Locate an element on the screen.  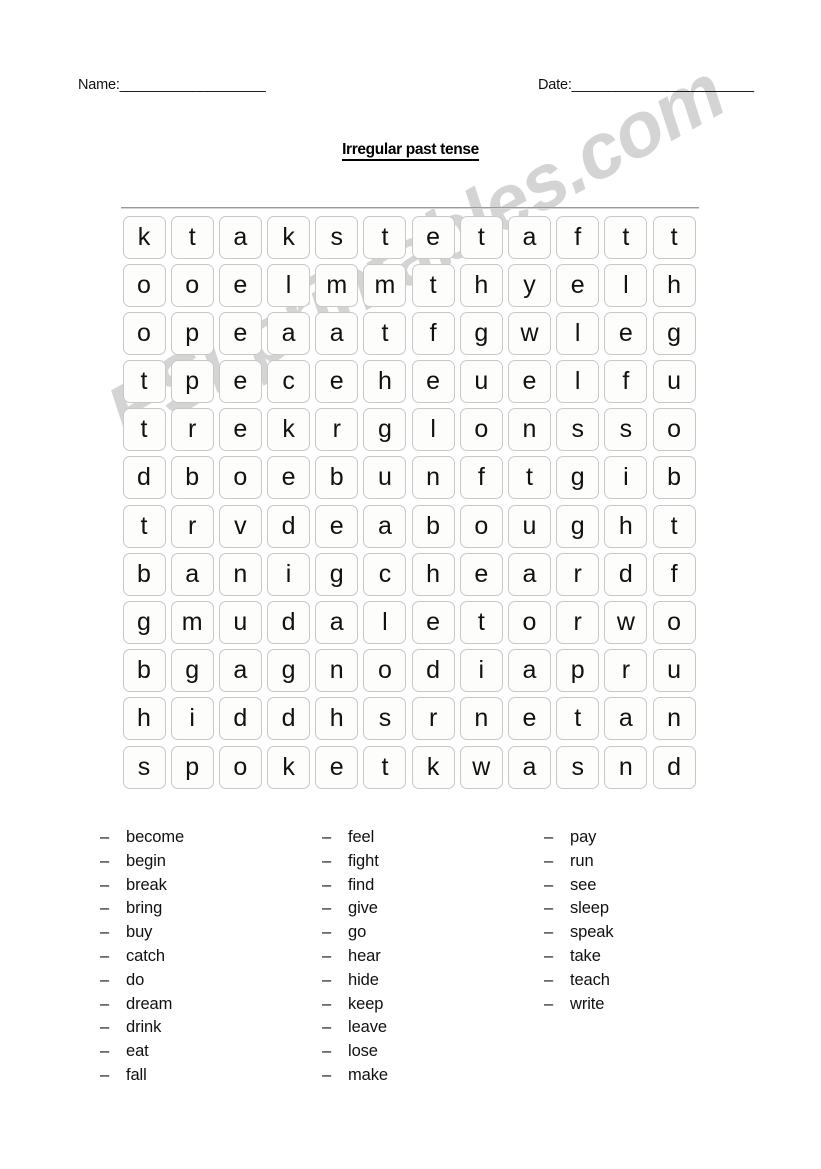
word-list-item: – make is located at coordinates (433, 1076).